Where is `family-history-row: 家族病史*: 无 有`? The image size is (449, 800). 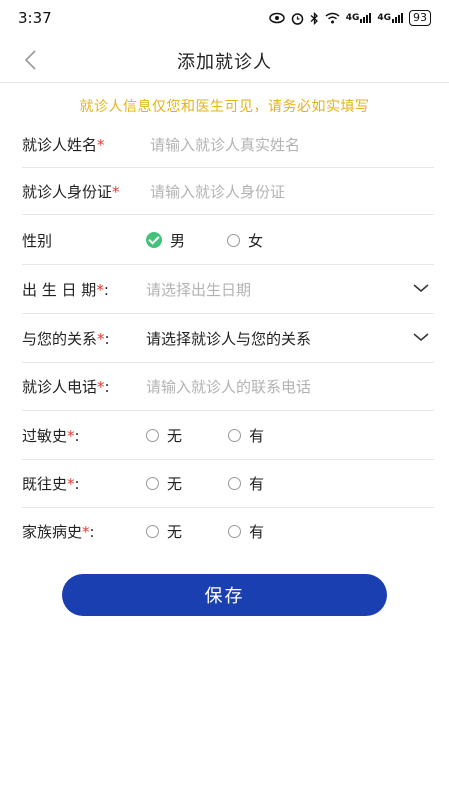
family-history-row: 家族病史*: 无 有 is located at coordinates (228, 531).